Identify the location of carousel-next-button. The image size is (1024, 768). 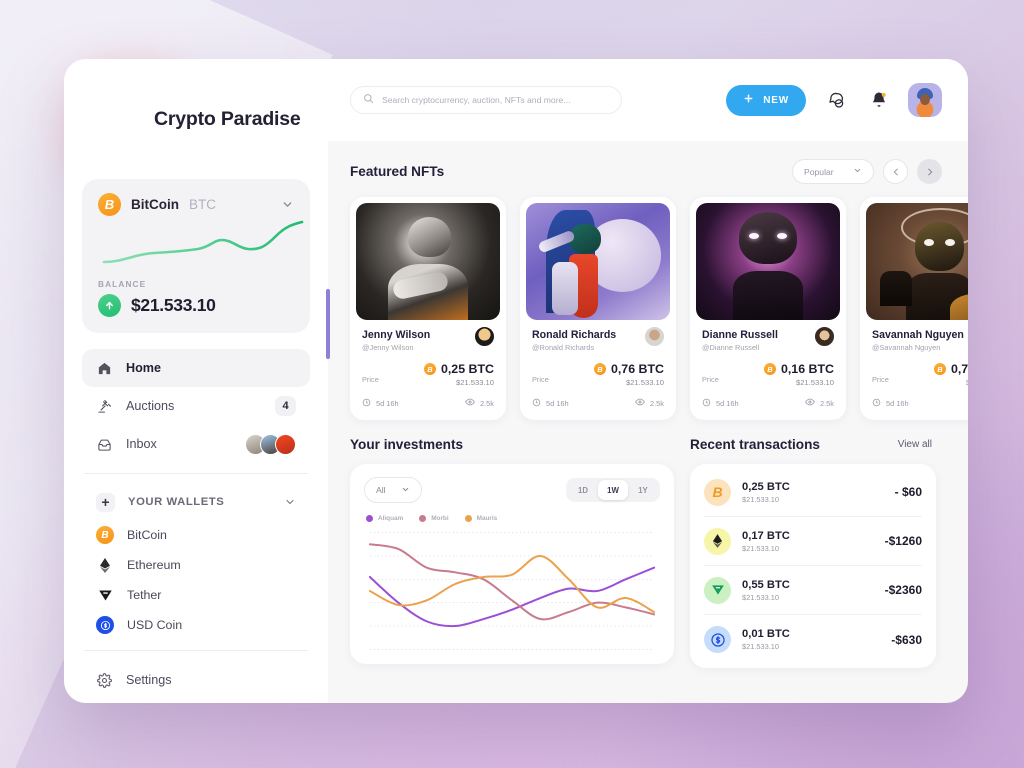
(929, 171).